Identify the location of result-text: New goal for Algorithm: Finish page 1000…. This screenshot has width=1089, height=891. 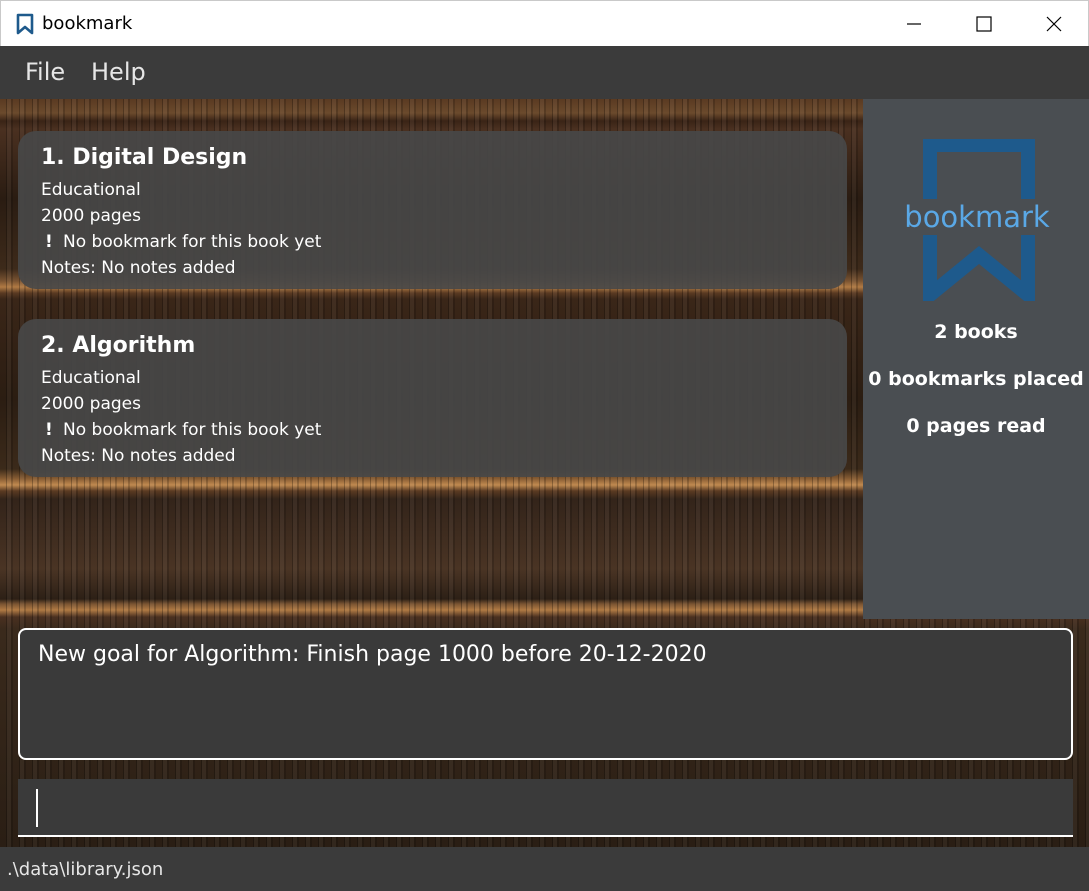
(372, 654).